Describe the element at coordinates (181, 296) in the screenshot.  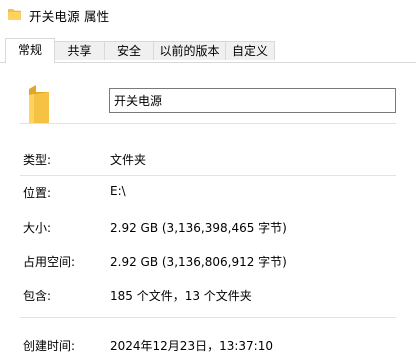
I see `contains-value: 185 个文件，13 个文件夹` at that location.